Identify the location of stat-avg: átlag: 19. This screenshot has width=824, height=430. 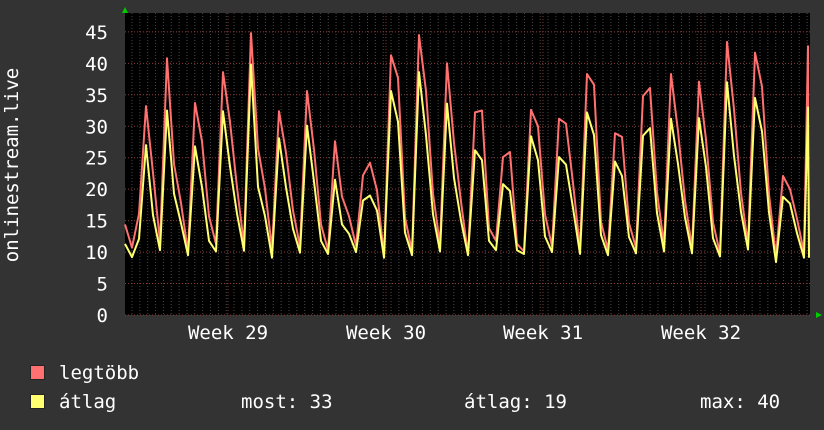
(515, 402).